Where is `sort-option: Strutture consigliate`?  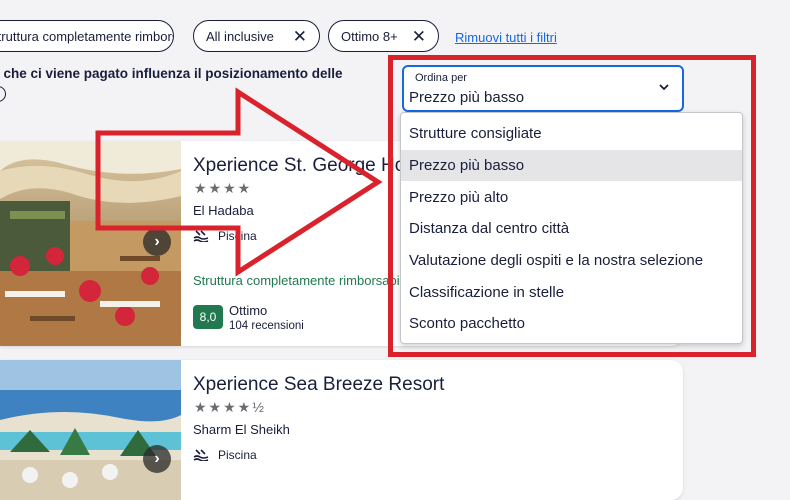
sort-option: Strutture consigliate is located at coordinates (571, 133).